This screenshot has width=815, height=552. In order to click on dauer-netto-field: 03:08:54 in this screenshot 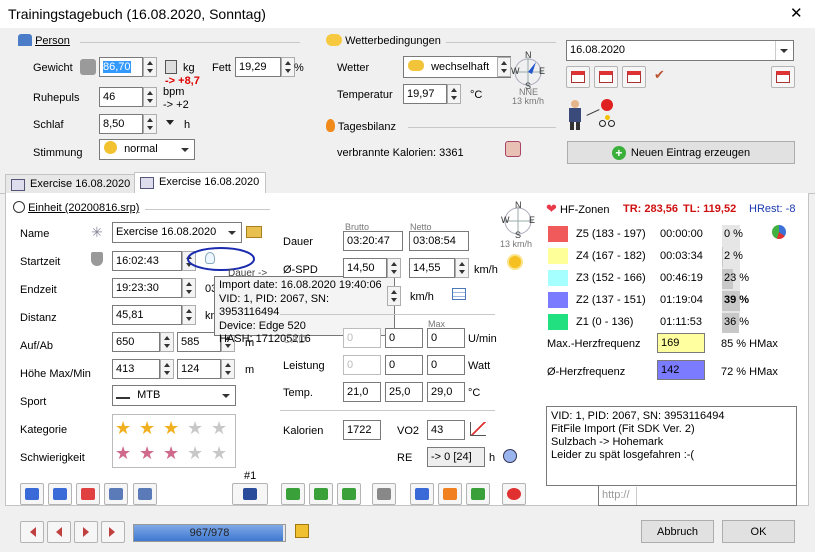, I will do `click(439, 241)`.